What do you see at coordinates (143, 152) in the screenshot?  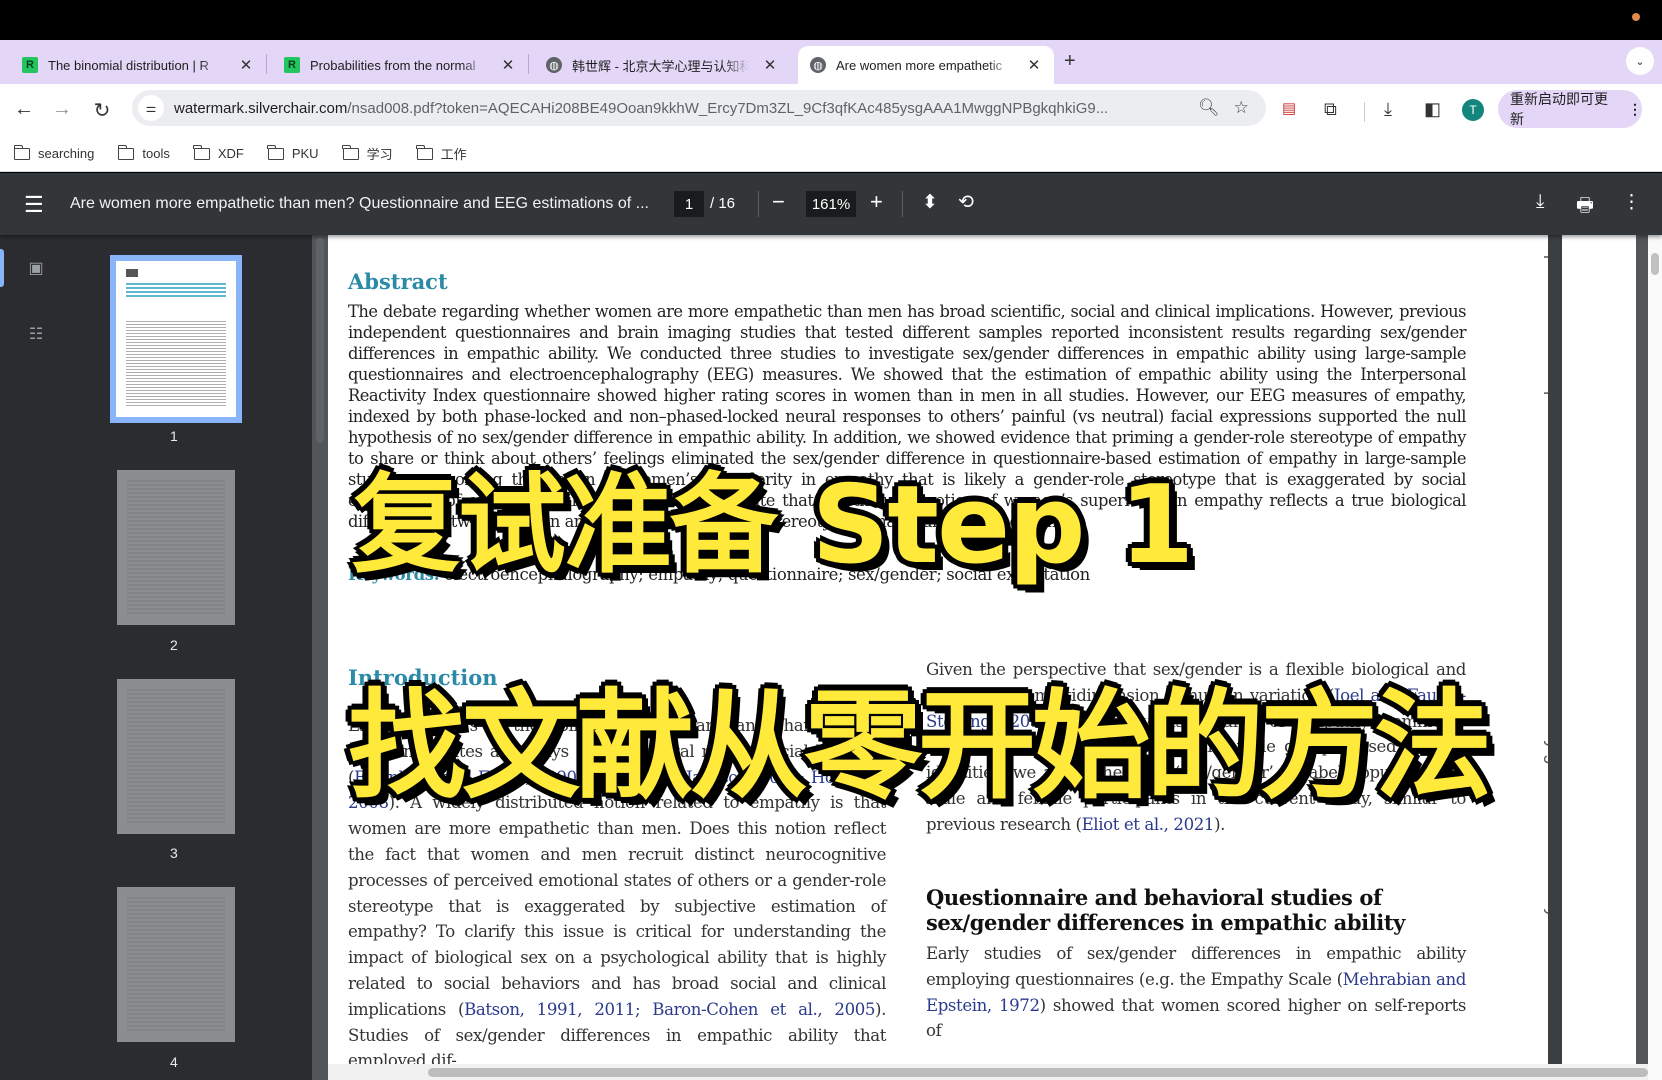 I see `bookmark-folder-tools: tools` at bounding box center [143, 152].